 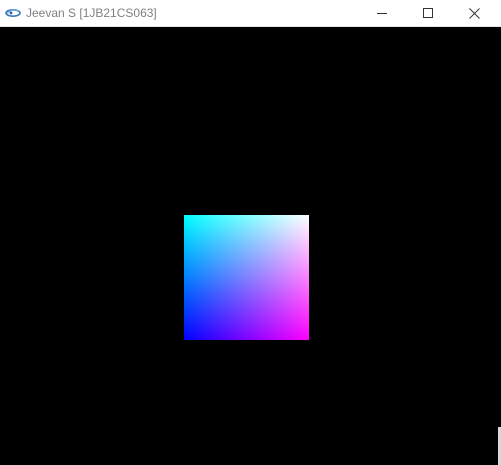 I want to click on close-button, so click(x=474, y=13).